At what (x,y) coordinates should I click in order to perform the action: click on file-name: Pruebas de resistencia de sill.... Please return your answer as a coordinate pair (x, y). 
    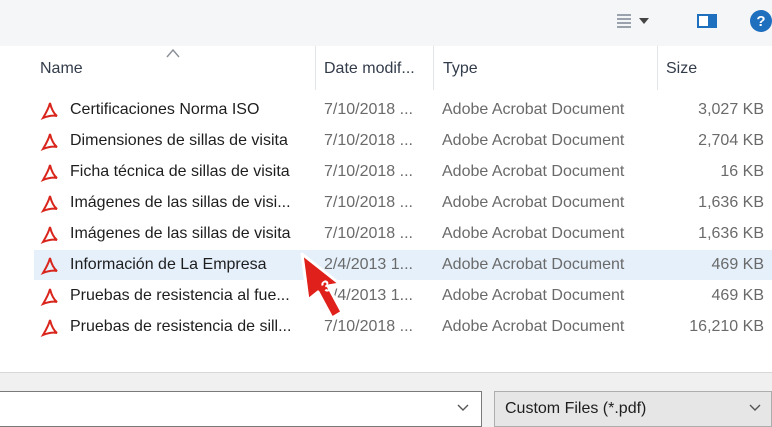
    Looking at the image, I should click on (181, 326).